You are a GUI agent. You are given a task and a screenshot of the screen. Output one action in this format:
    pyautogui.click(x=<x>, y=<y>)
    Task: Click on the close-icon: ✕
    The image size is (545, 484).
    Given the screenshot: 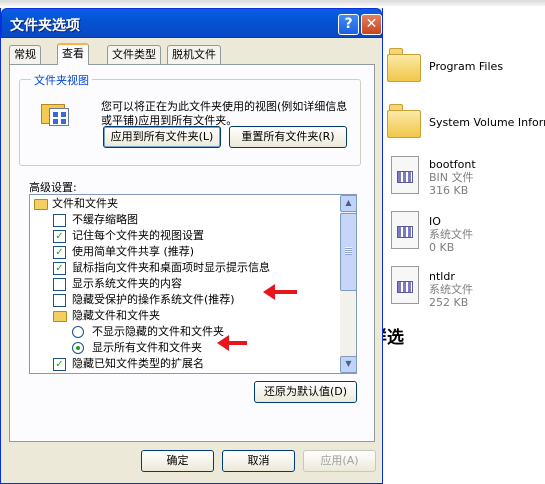 What is the action you would take?
    pyautogui.click(x=371, y=24)
    